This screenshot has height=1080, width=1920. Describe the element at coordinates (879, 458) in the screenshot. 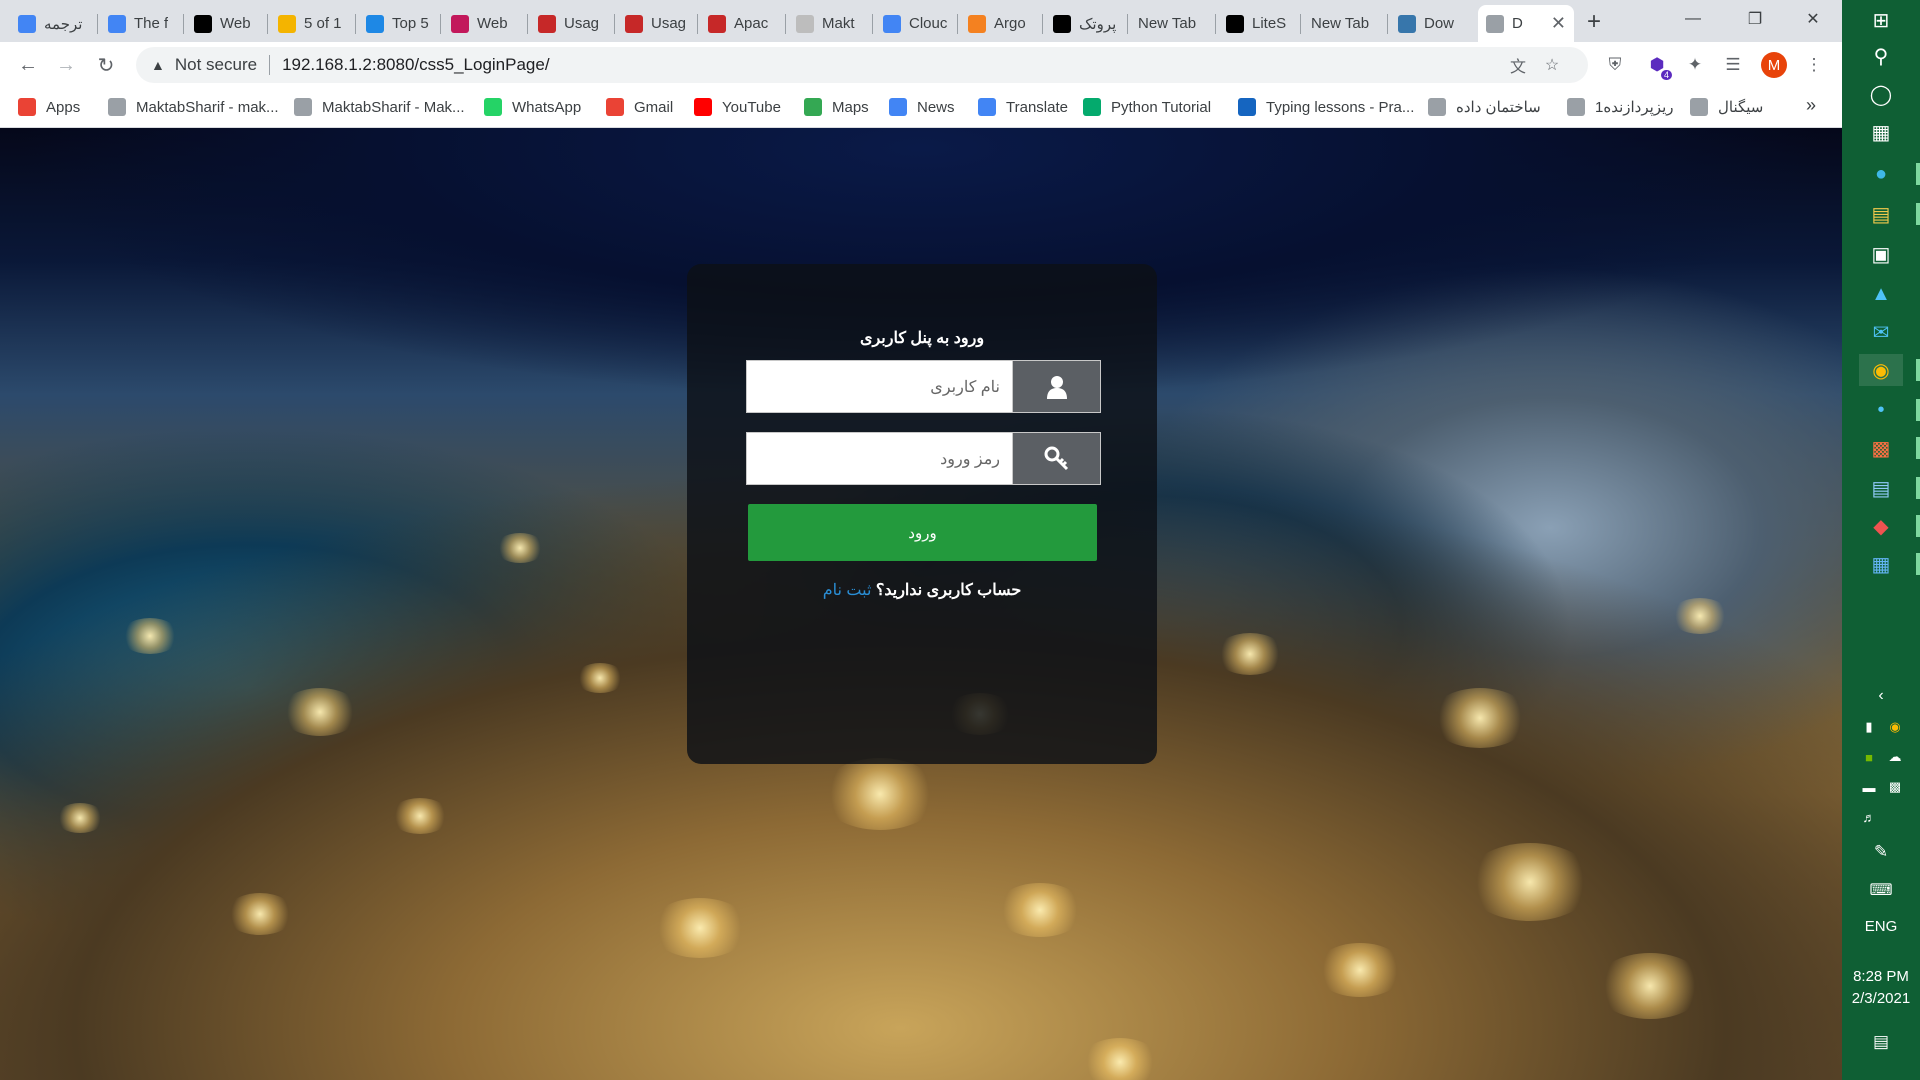

I see `password-input: رمز ورود` at that location.